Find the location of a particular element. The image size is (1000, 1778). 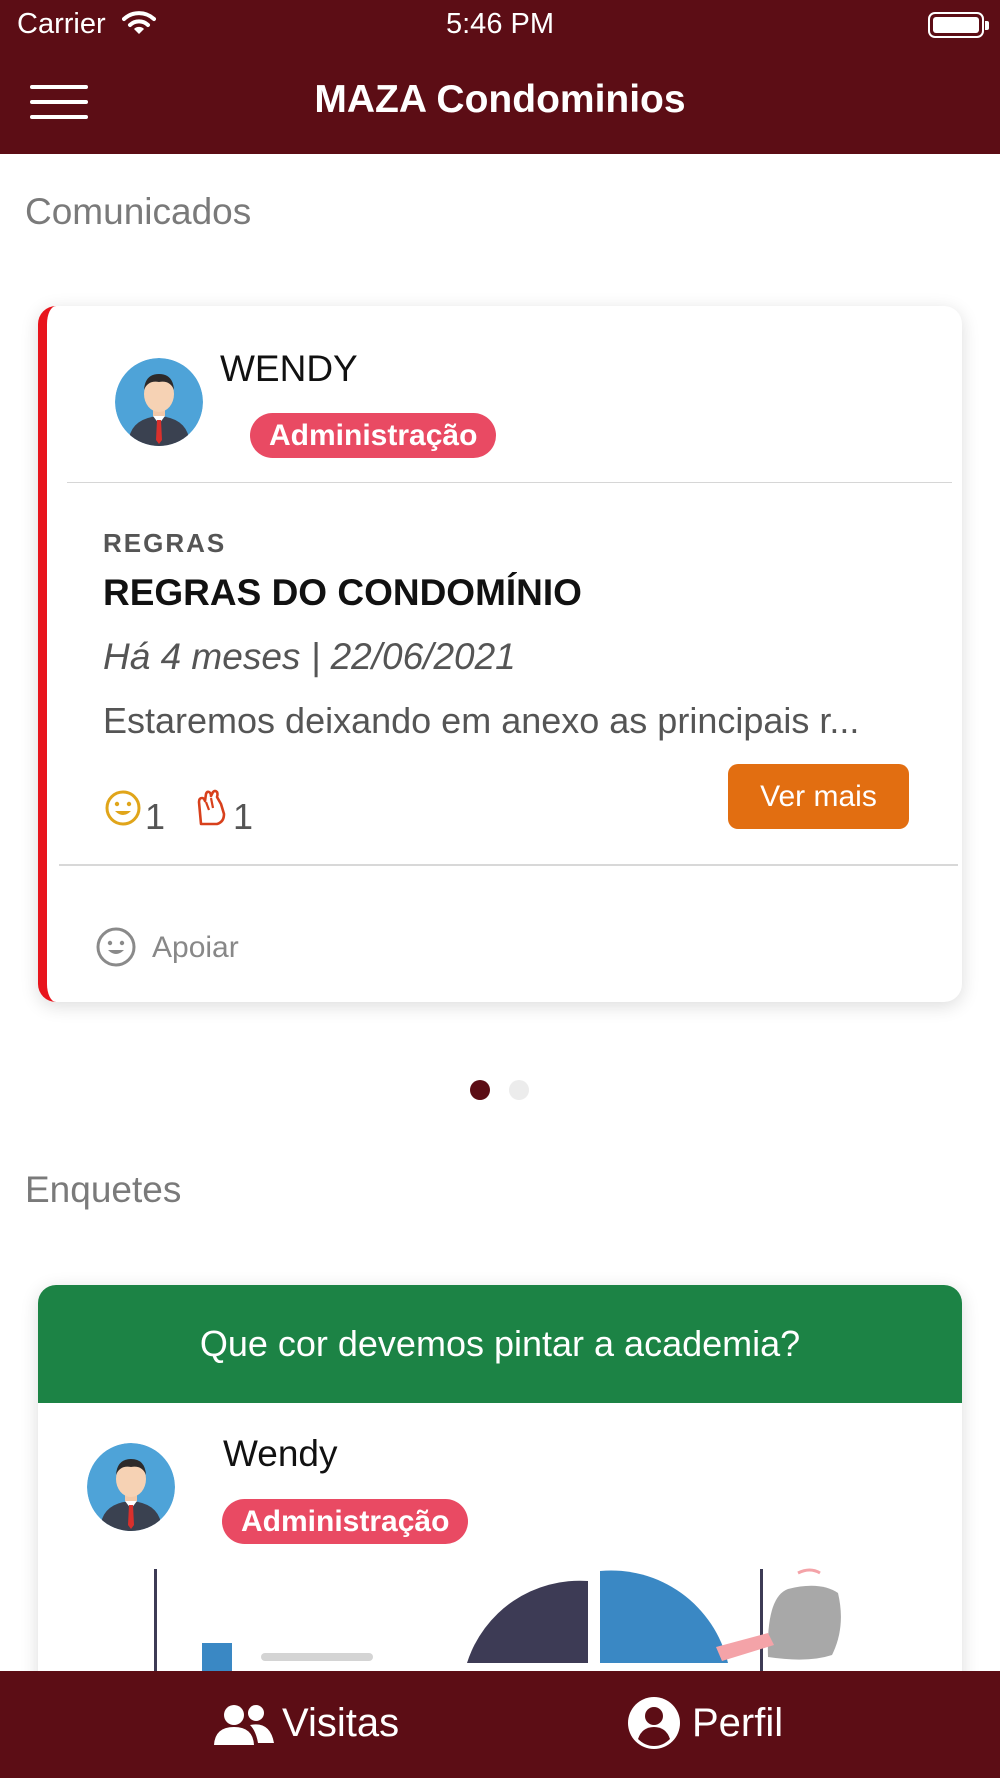

tab-perfil: Perfil is located at coordinates (728, 1724).